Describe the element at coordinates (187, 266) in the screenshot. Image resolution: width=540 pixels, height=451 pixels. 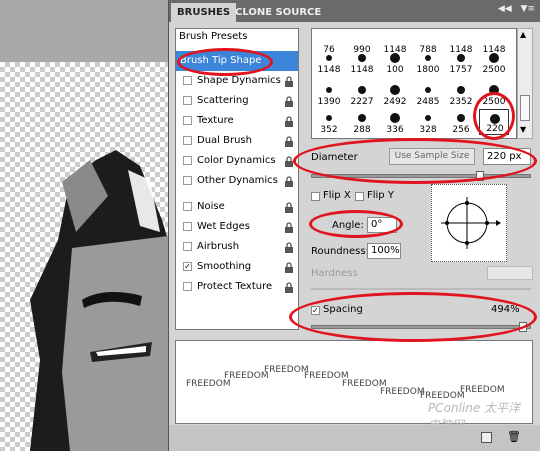
I see `option-checkbox: ✓` at that location.